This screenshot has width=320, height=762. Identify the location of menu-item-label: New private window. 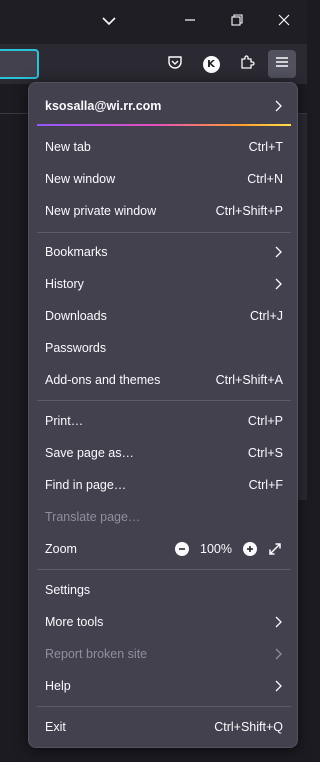
(101, 211).